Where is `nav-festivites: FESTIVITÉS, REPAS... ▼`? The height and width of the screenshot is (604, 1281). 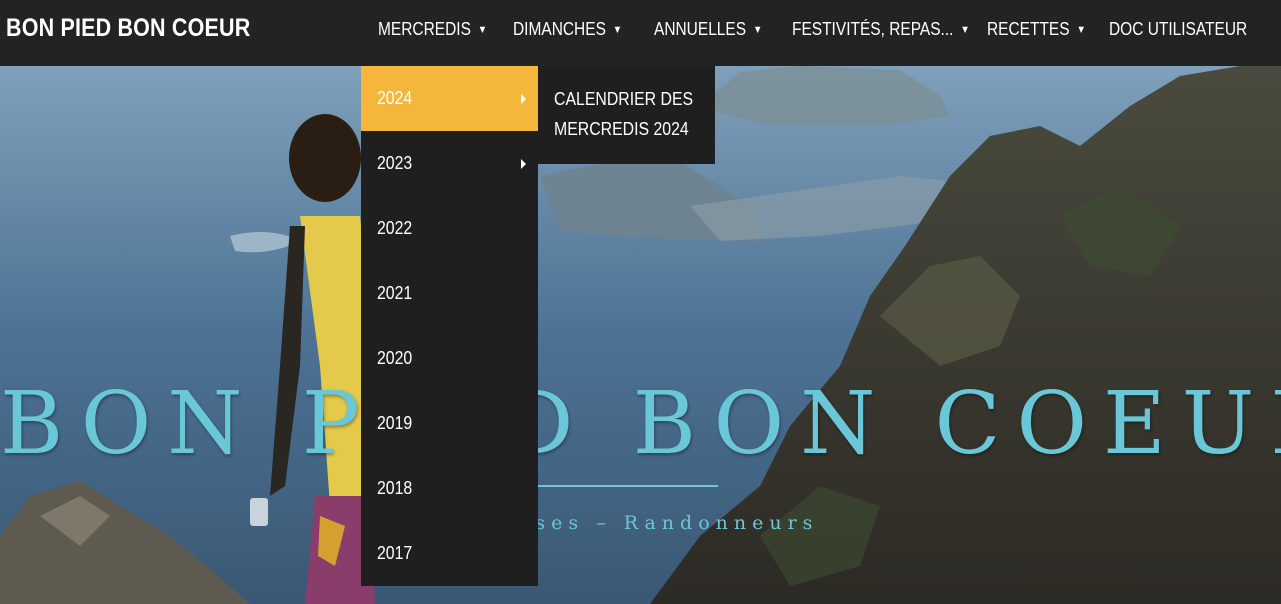 nav-festivites: FESTIVITÉS, REPAS... ▼ is located at coordinates (881, 29).